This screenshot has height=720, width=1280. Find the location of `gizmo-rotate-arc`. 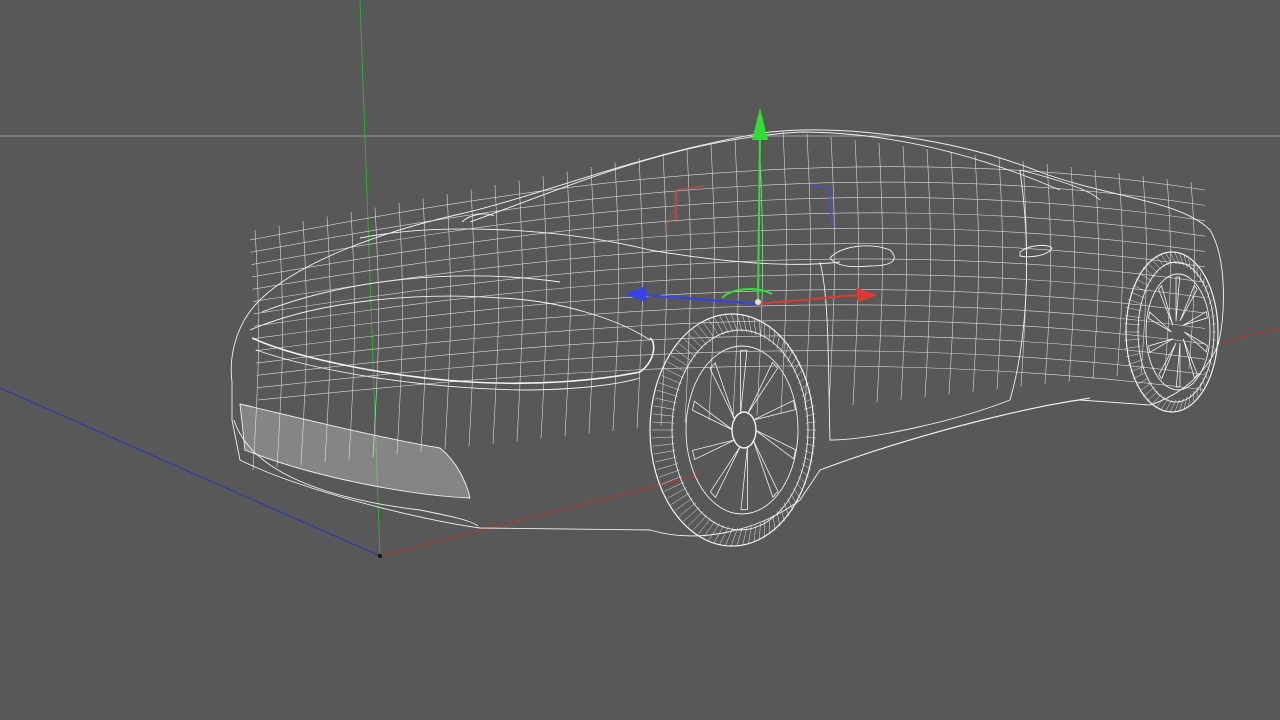

gizmo-rotate-arc is located at coordinates (747, 293).